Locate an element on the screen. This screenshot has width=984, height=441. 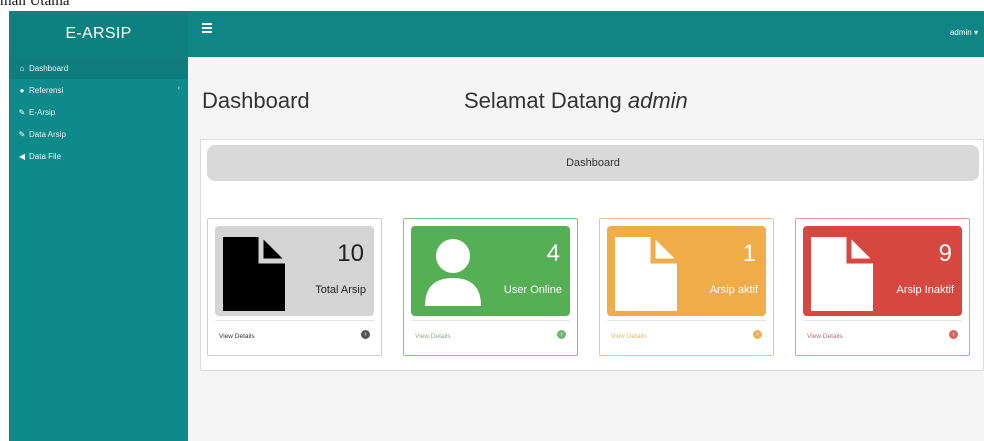
stat-card-user-online: 4 User Online View Details › is located at coordinates (490, 287).